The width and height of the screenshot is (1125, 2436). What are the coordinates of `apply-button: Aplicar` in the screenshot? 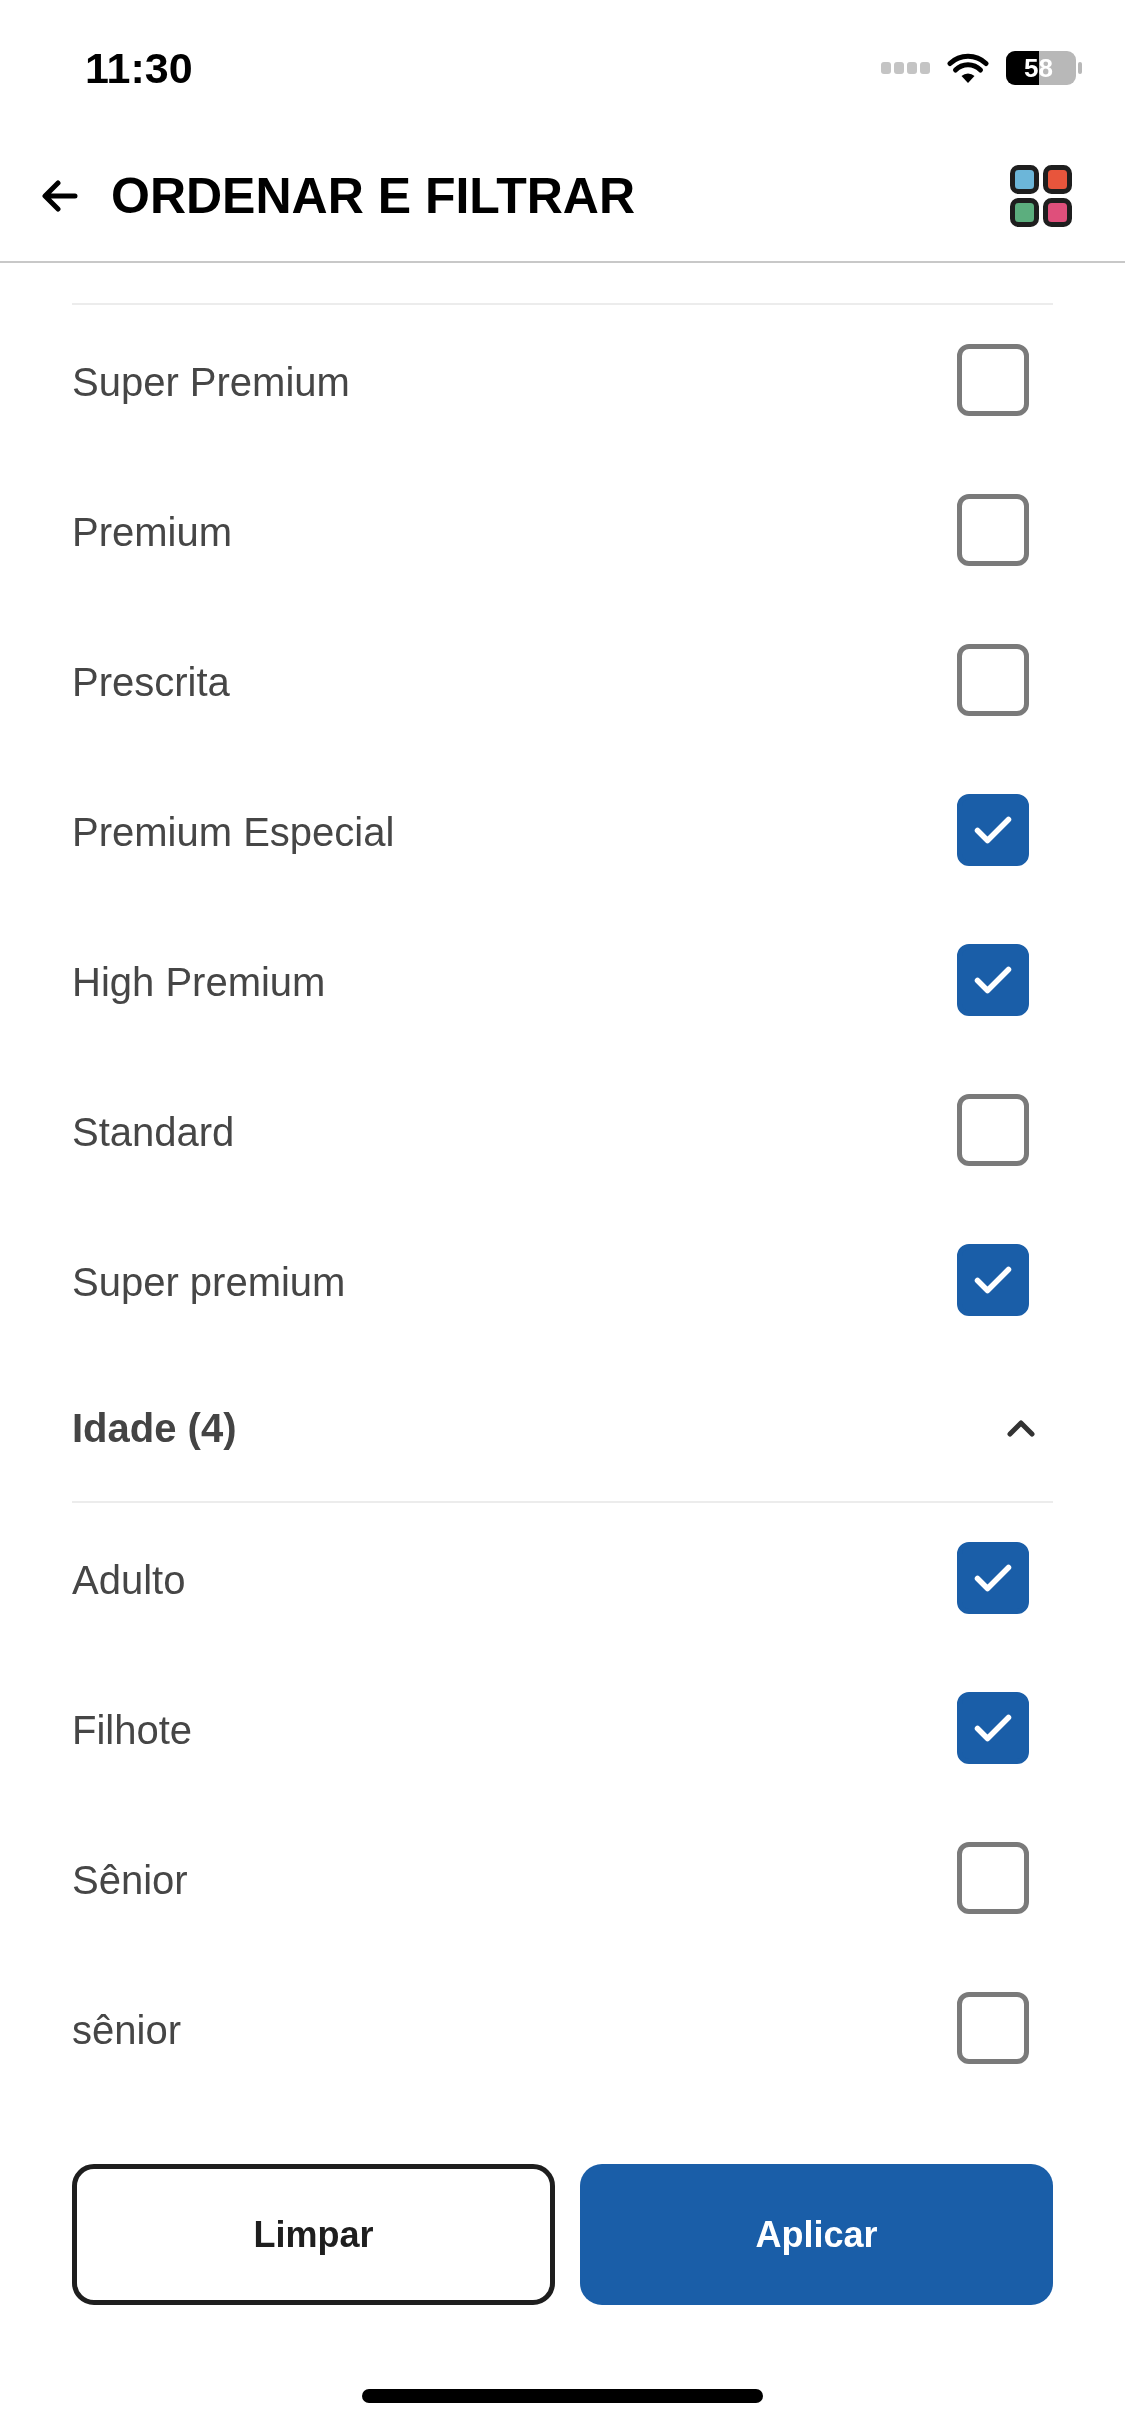 It's located at (816, 2234).